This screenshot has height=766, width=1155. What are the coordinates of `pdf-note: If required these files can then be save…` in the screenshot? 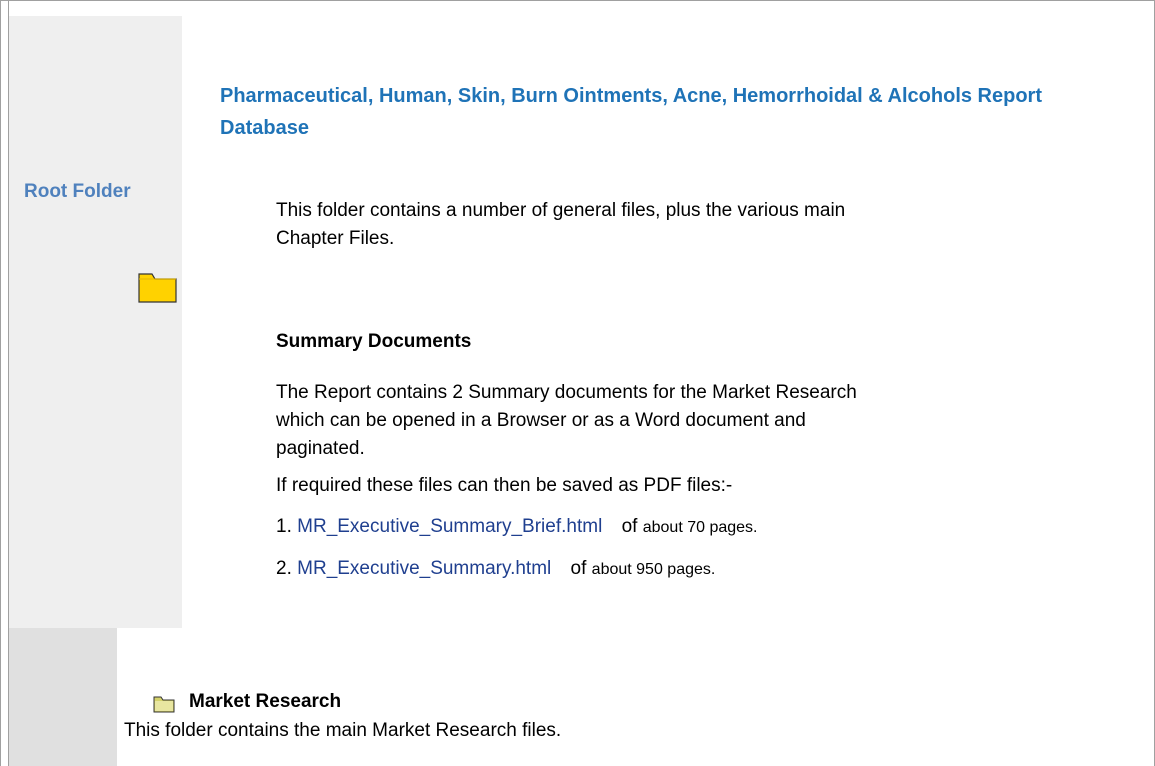 It's located at (504, 485).